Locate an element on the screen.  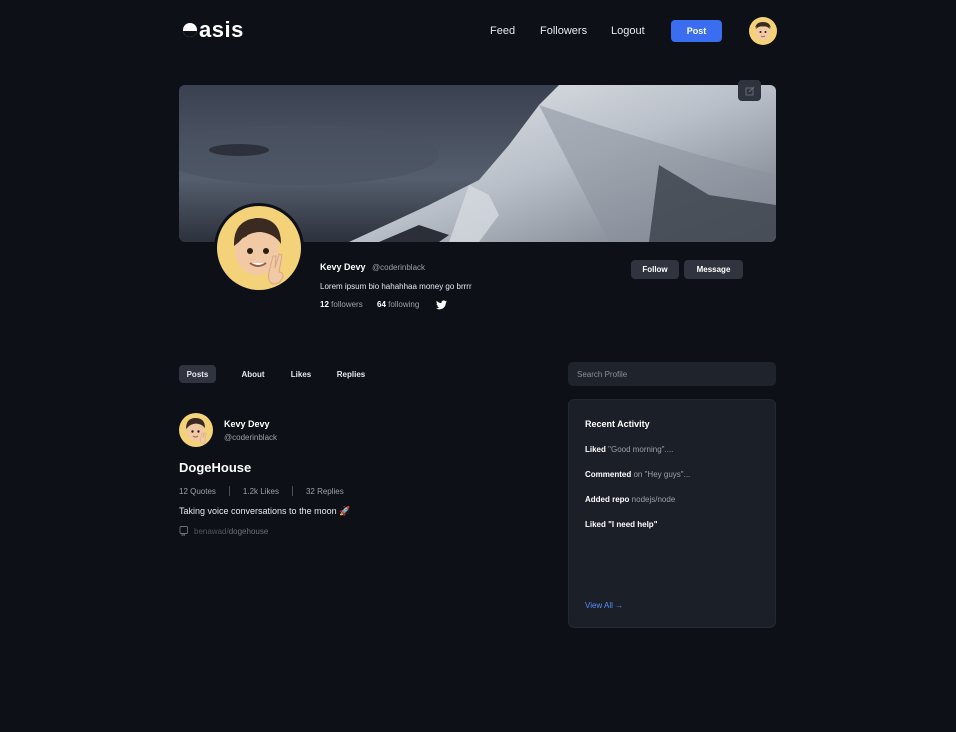
view-all-link: View All → is located at coordinates (604, 605).